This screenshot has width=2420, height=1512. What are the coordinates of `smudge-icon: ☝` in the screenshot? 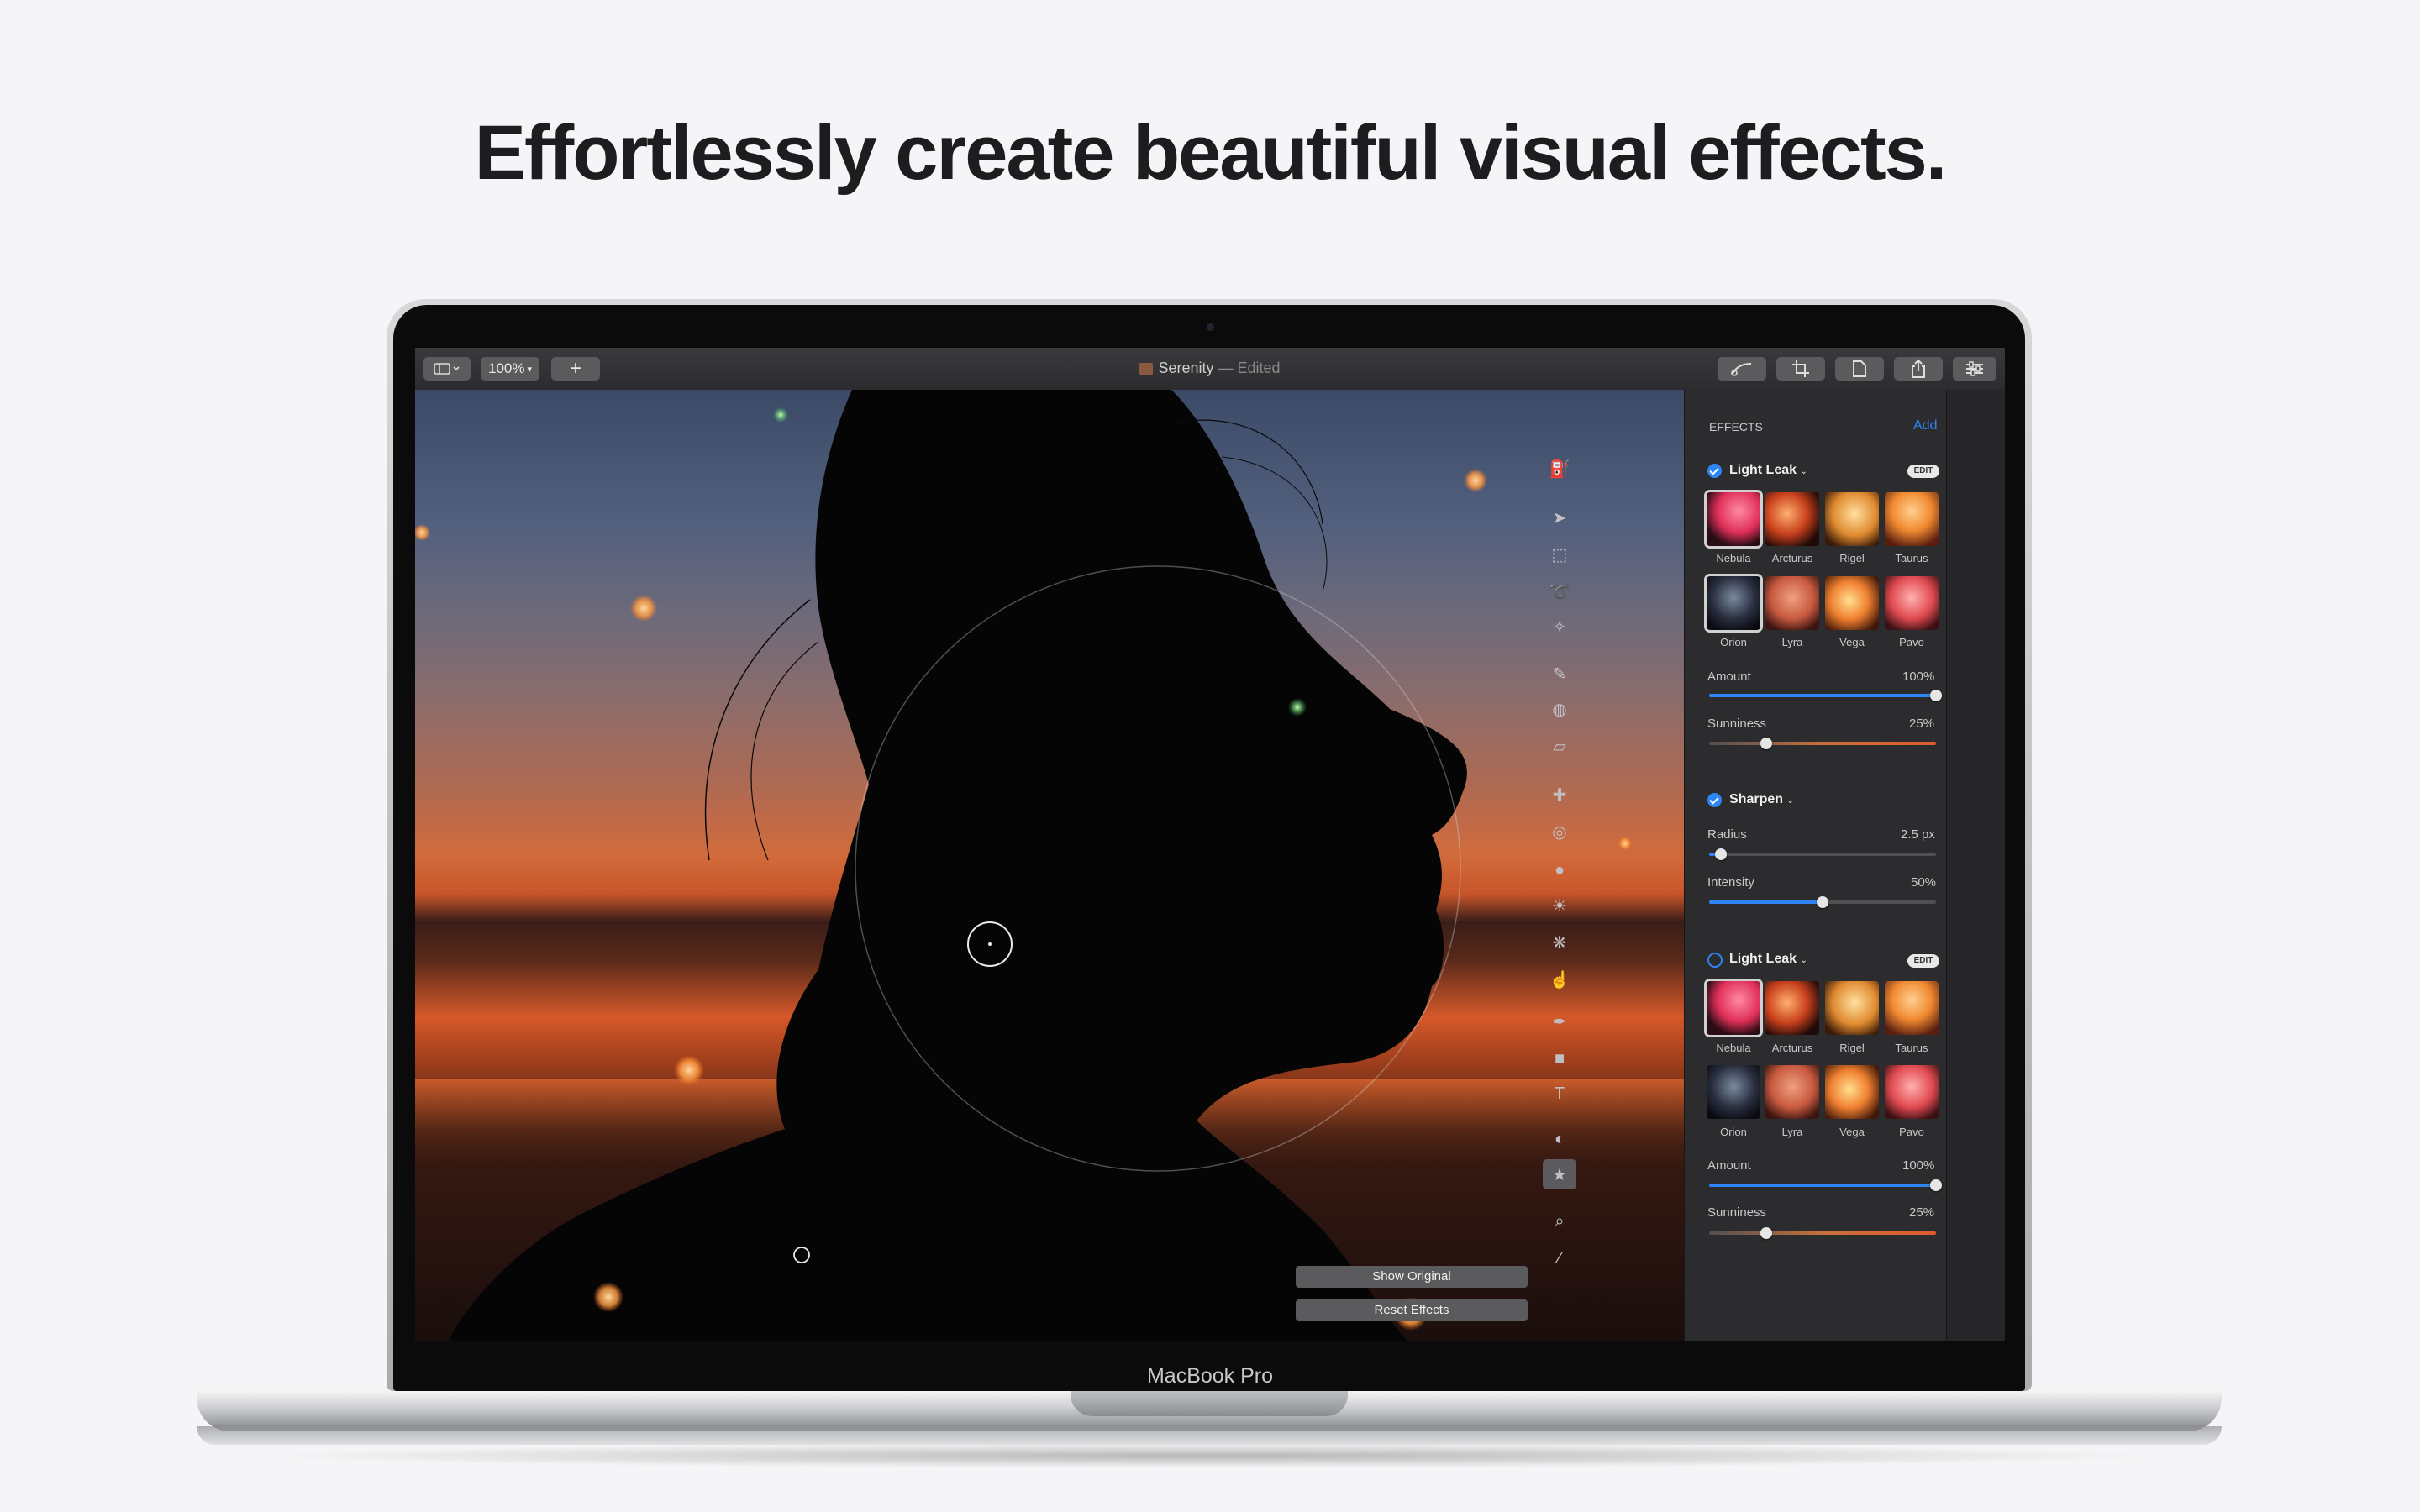 It's located at (1559, 979).